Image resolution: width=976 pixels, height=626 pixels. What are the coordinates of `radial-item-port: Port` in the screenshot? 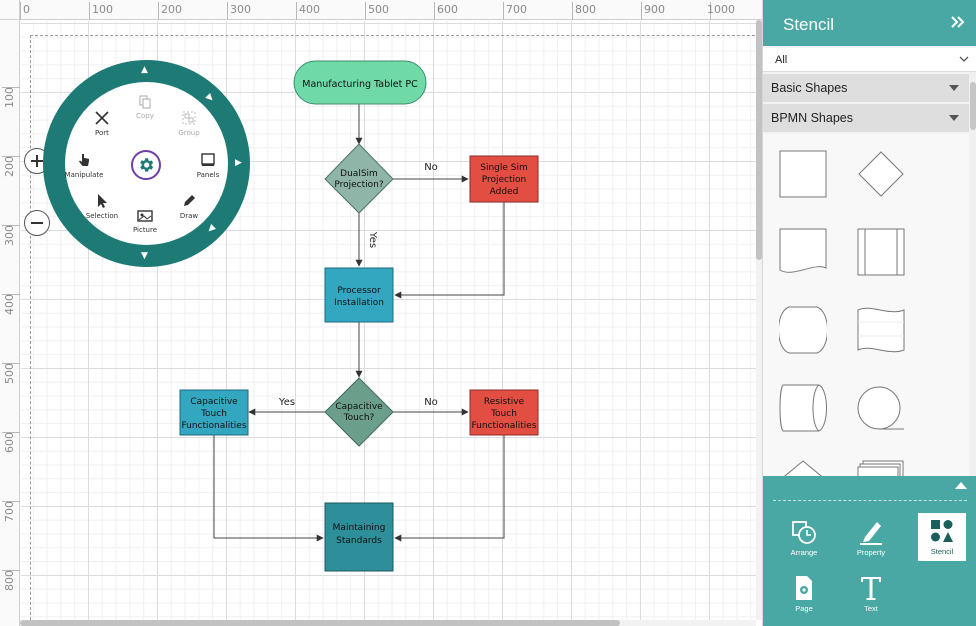 It's located at (102, 123).